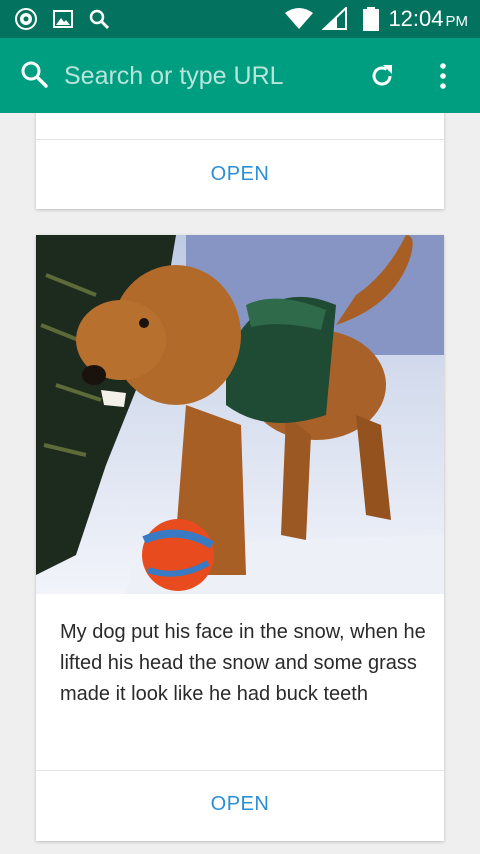 This screenshot has height=854, width=480. I want to click on status-time: 12:04 PM, so click(428, 20).